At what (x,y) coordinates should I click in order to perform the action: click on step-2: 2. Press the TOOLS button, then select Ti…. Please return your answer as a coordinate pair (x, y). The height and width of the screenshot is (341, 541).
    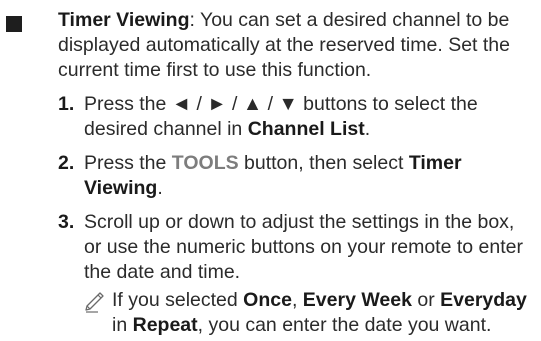
    Looking at the image, I should click on (295, 176).